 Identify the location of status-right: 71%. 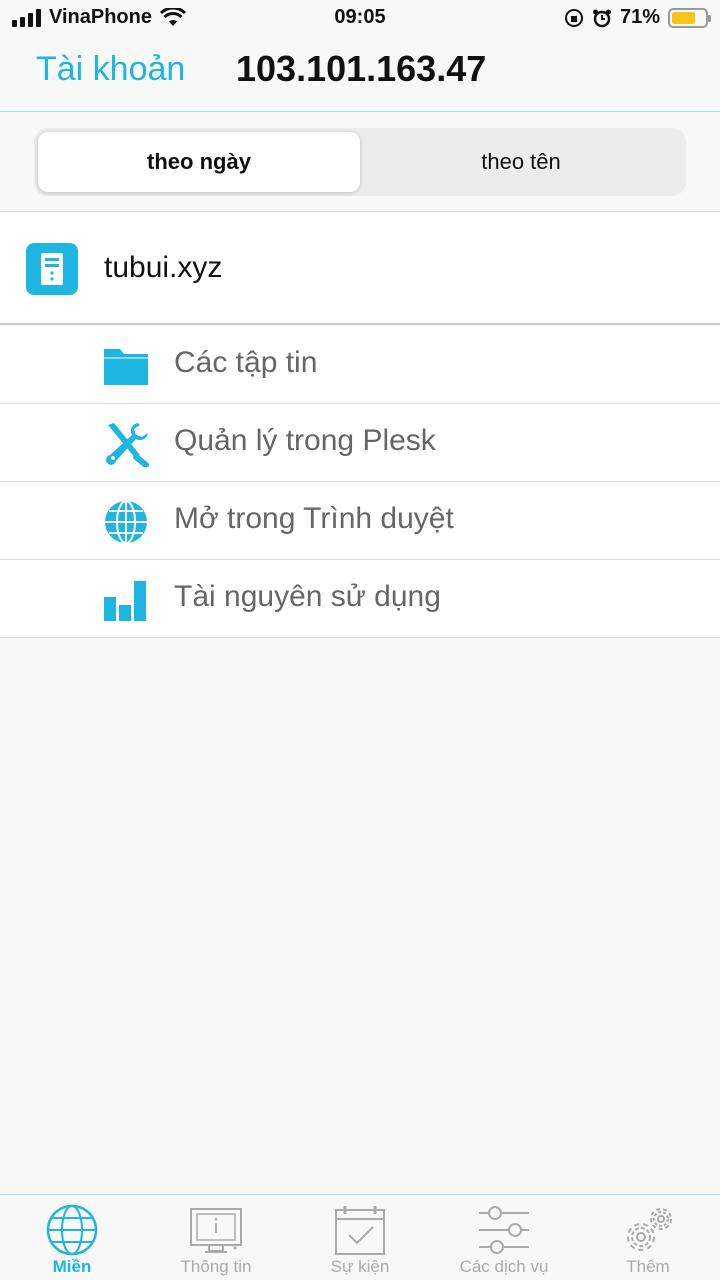
(637, 17).